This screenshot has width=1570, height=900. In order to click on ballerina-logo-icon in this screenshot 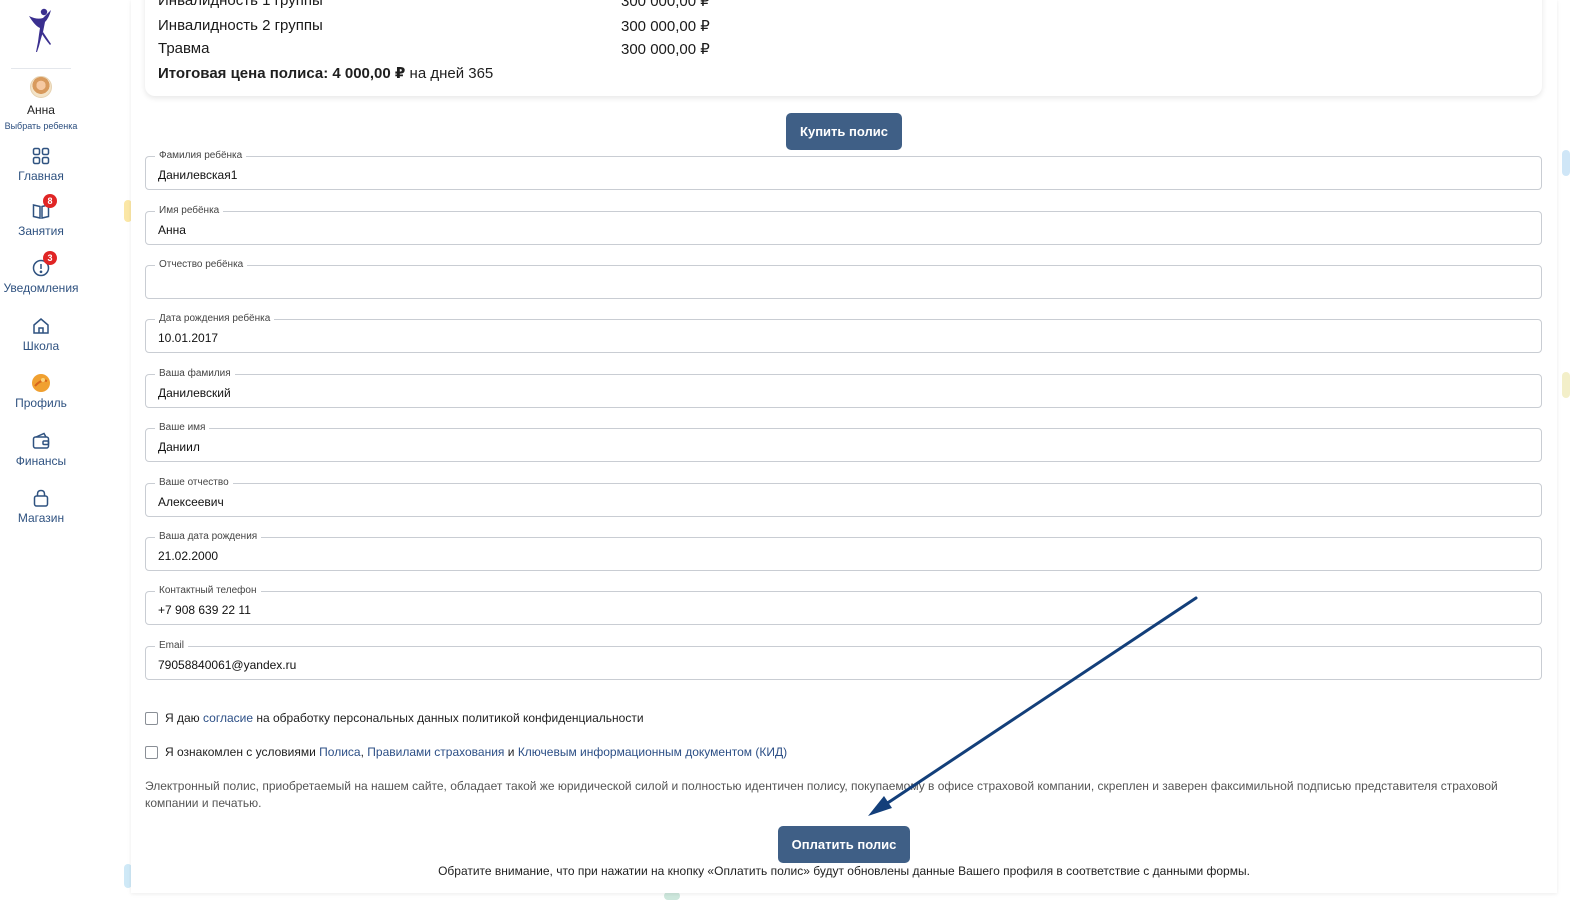, I will do `click(41, 30)`.